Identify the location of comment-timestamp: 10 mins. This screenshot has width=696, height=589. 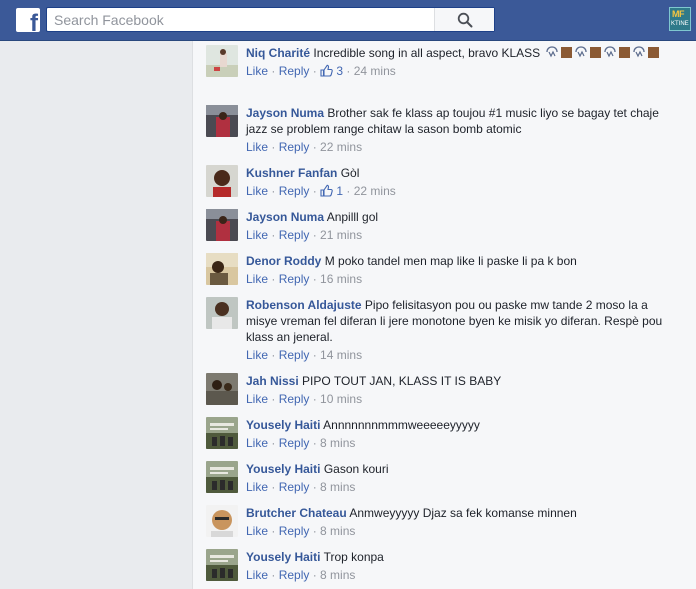
(341, 399).